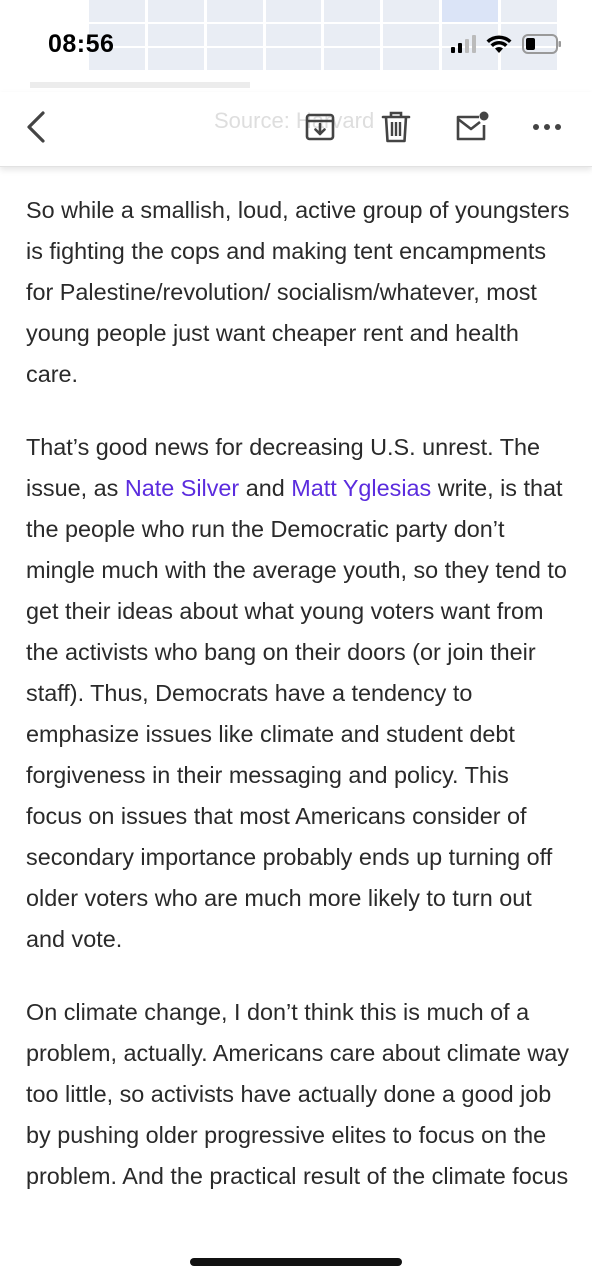  I want to click on archive-icon, so click(320, 127).